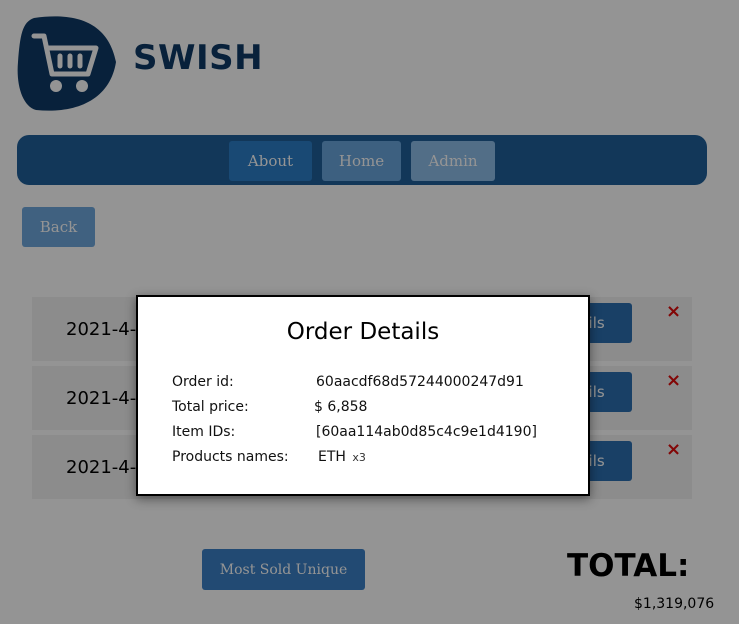 The image size is (739, 624). What do you see at coordinates (420, 382) in the screenshot?
I see `order-id-value: 60aacdf68d57244000247d91` at bounding box center [420, 382].